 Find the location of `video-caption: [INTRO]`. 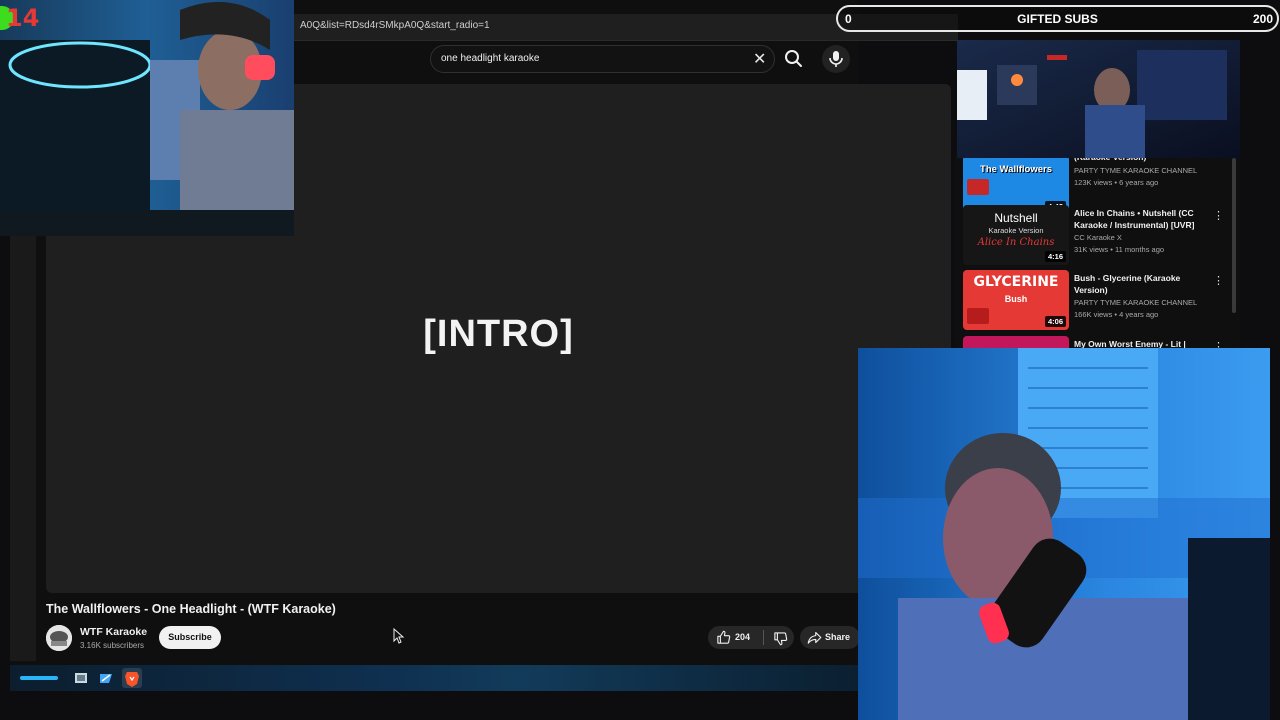

video-caption: [INTRO] is located at coordinates (498, 334).